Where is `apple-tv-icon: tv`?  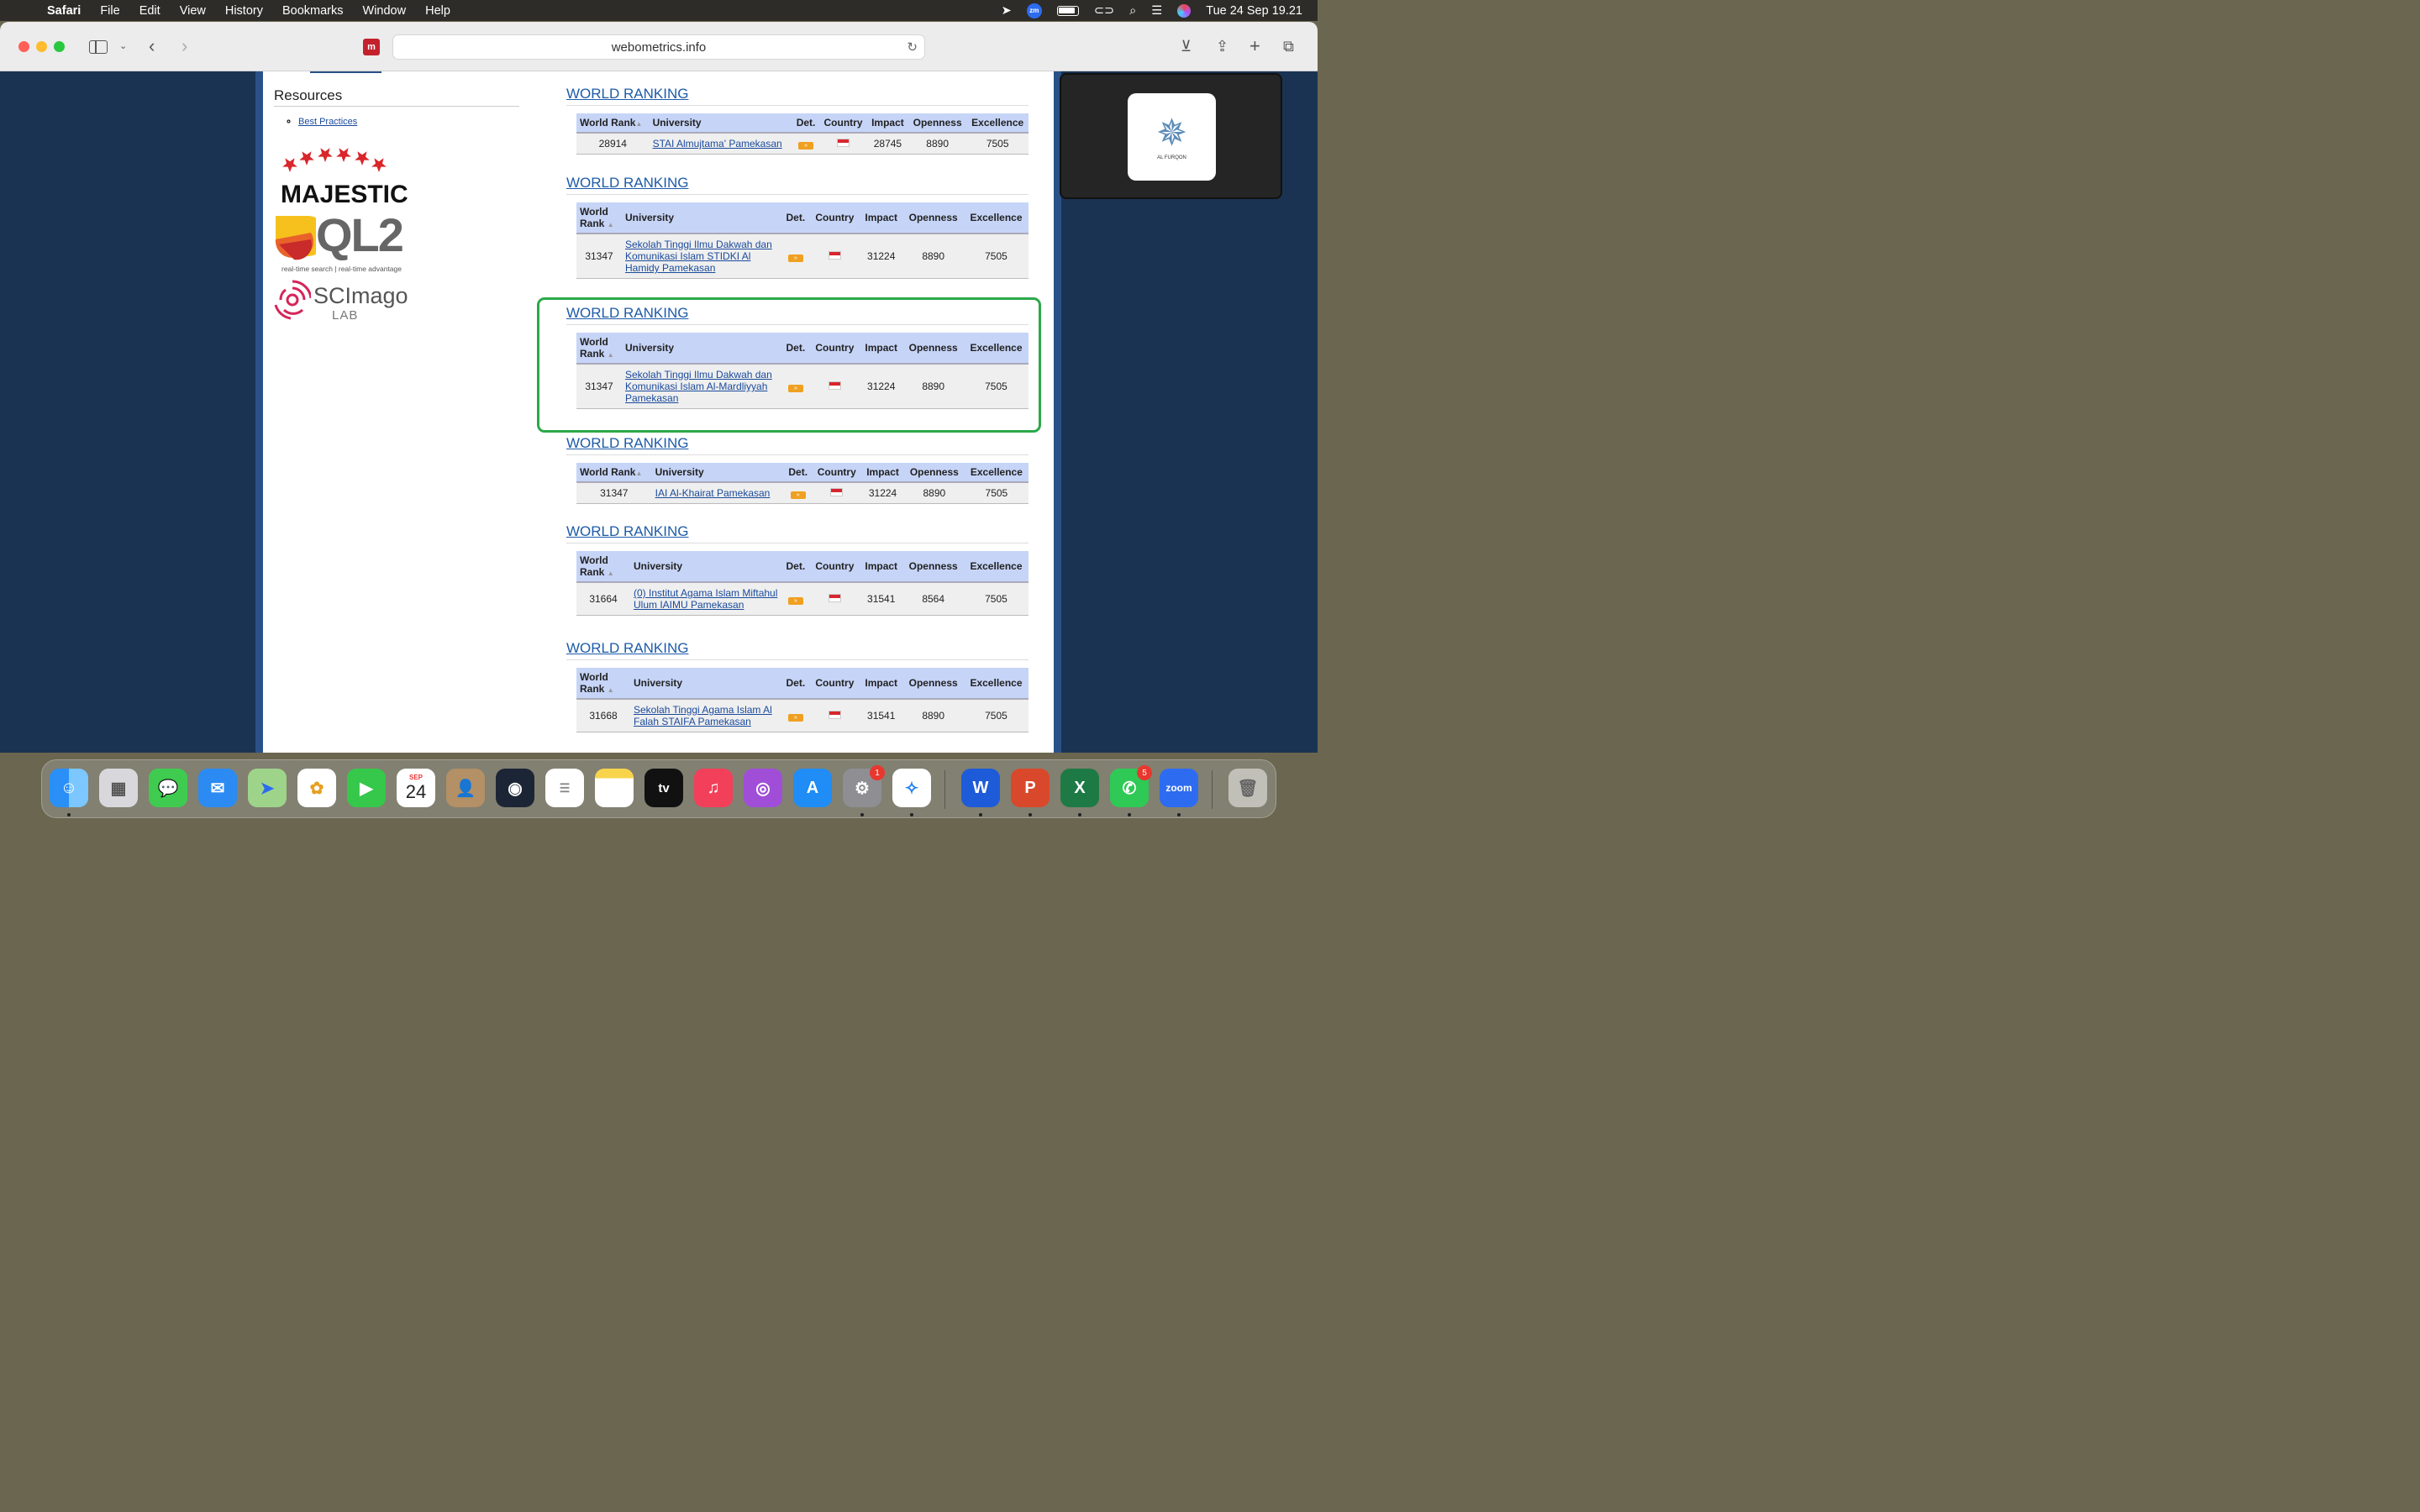 apple-tv-icon: tv is located at coordinates (663, 788).